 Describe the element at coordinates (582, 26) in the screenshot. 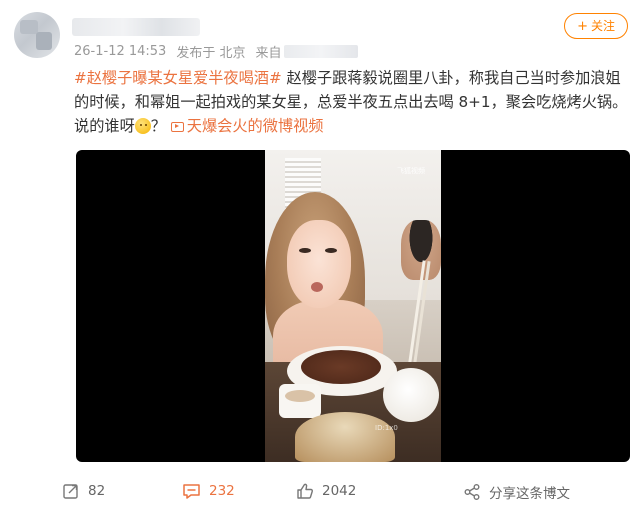

I see `plus-icon: +` at that location.